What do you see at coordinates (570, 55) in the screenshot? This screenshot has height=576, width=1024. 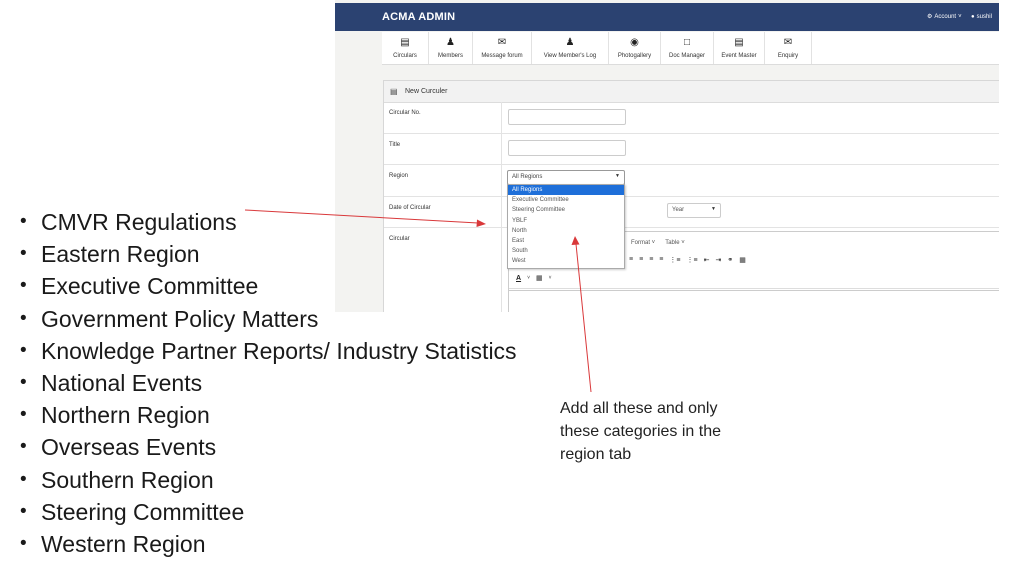 I see `toolbar-label: View Member's Log` at bounding box center [570, 55].